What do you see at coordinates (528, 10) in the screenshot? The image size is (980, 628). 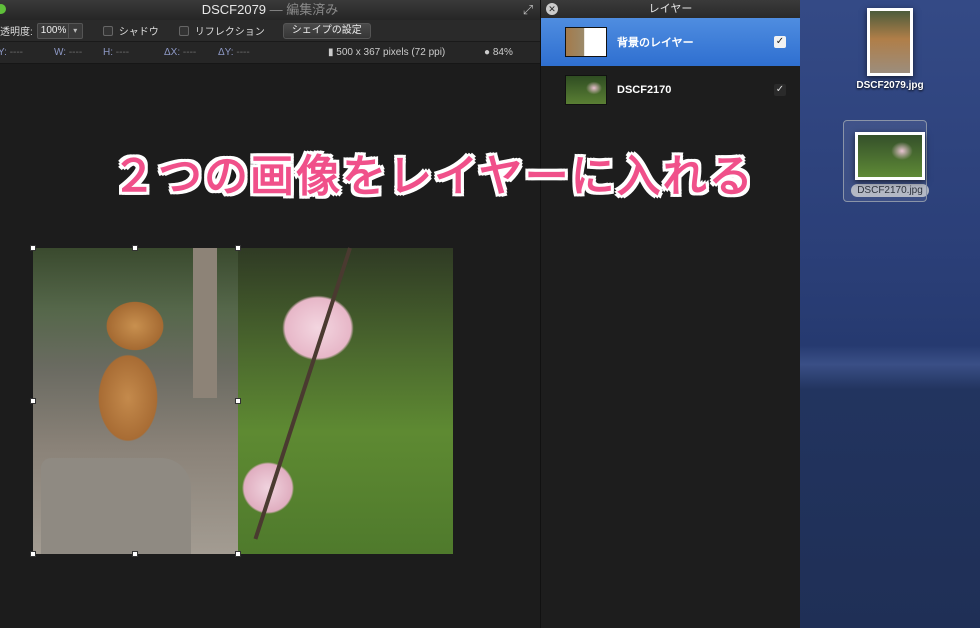 I see `fullscreen-icon: ⤢` at bounding box center [528, 10].